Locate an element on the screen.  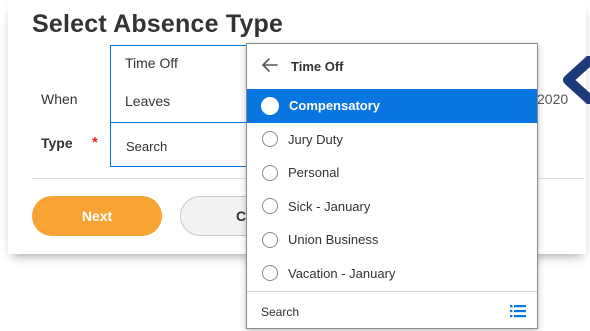
type-label: Type is located at coordinates (57, 143).